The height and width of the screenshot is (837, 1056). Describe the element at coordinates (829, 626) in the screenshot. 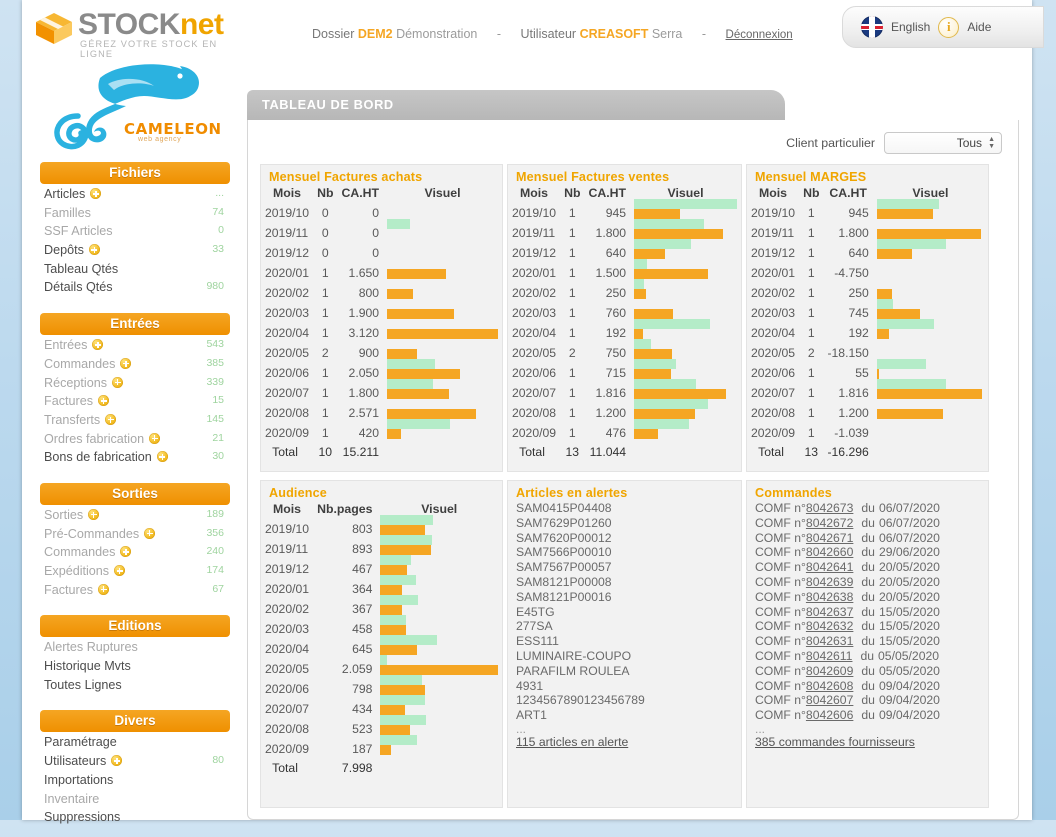

I see `order-number-link: 8042632` at that location.